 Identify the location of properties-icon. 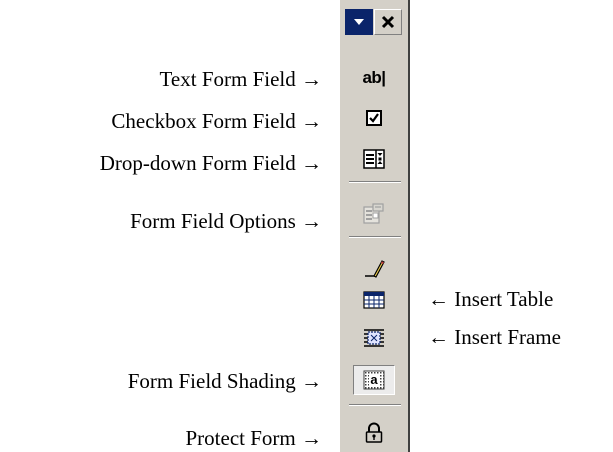
(373, 213).